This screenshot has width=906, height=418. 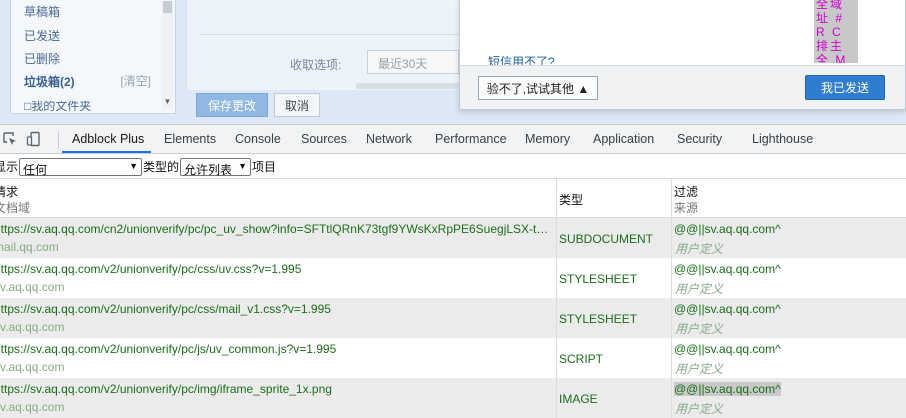 What do you see at coordinates (547, 139) in the screenshot?
I see `tab-memory: Memory` at bounding box center [547, 139].